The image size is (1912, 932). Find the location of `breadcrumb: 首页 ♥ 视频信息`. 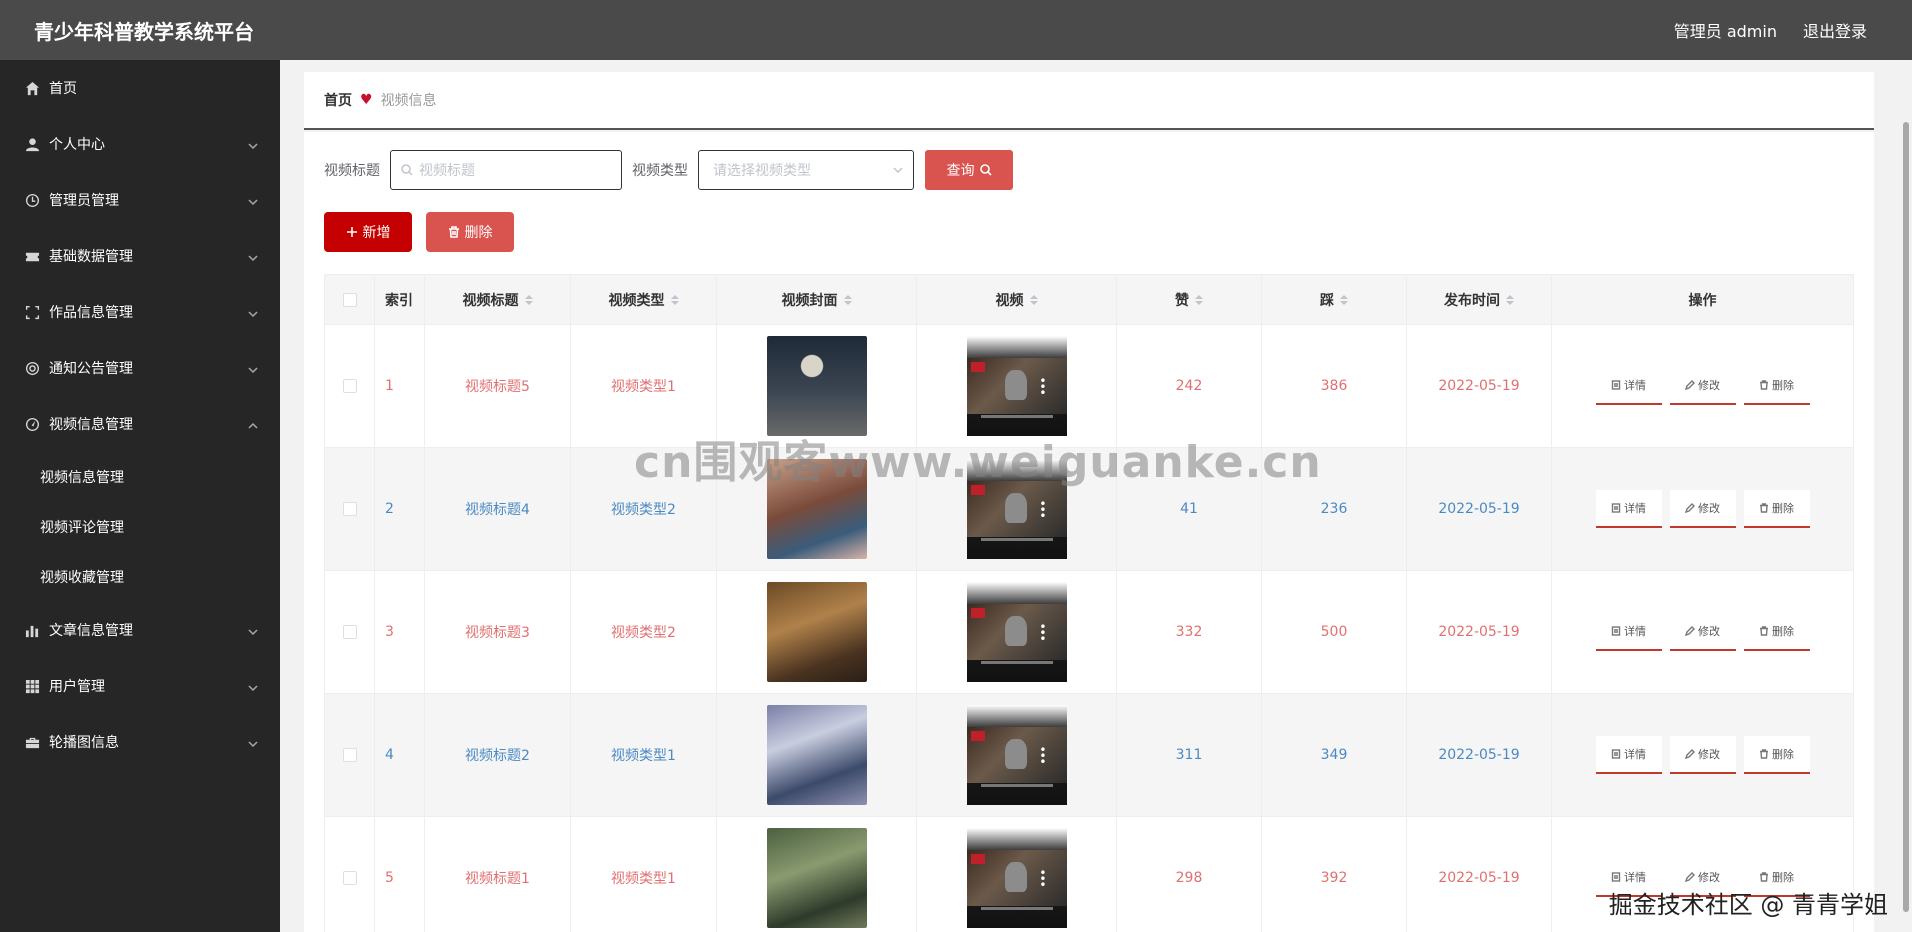

breadcrumb: 首页 ♥ 视频信息 is located at coordinates (1089, 101).